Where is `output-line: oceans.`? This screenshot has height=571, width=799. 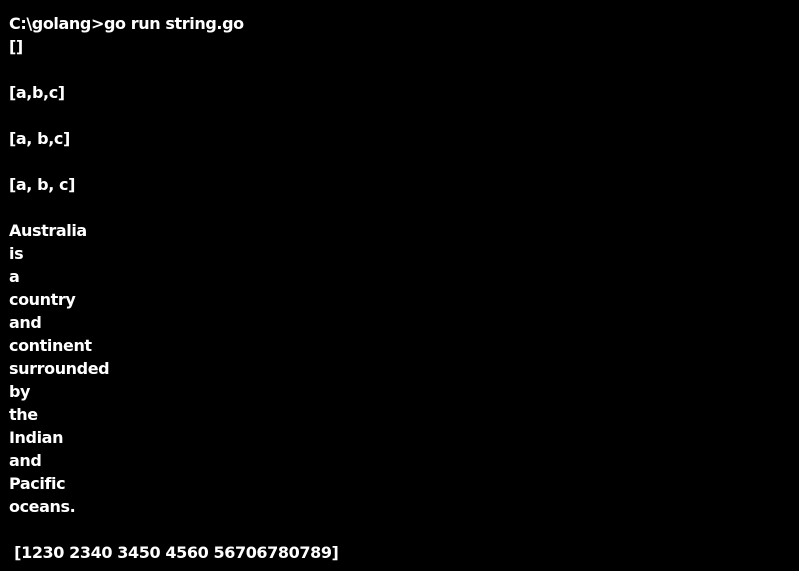 output-line: oceans. is located at coordinates (42, 506).